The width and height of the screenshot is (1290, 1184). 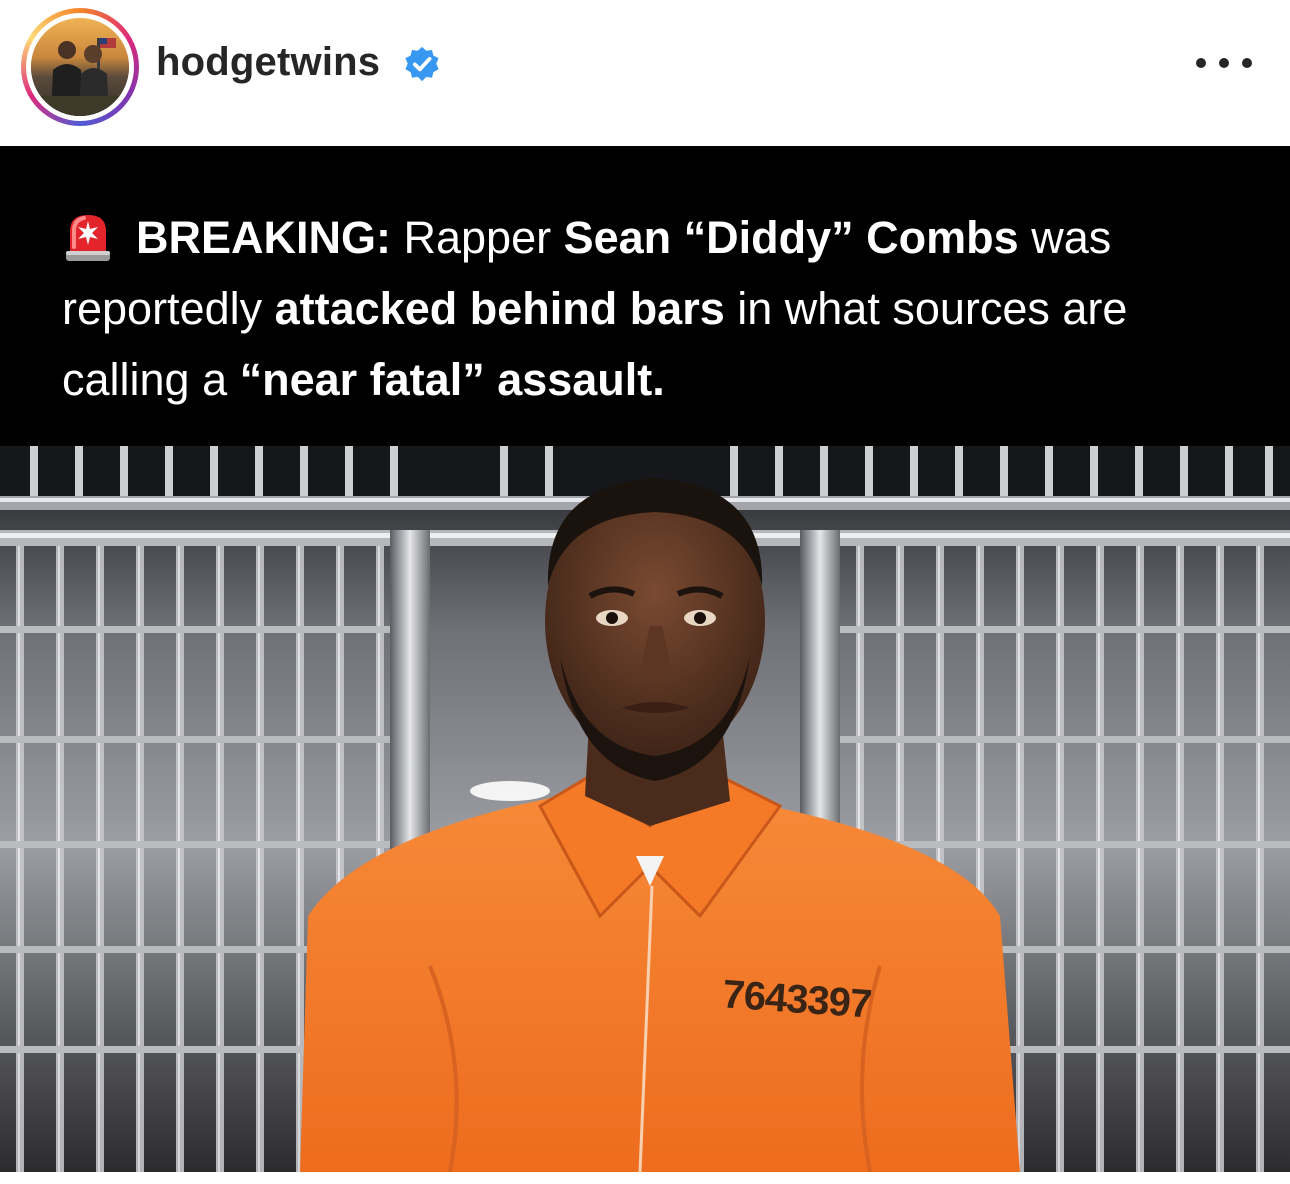 What do you see at coordinates (1201, 63) in the screenshot?
I see `more-horizontal-icon` at bounding box center [1201, 63].